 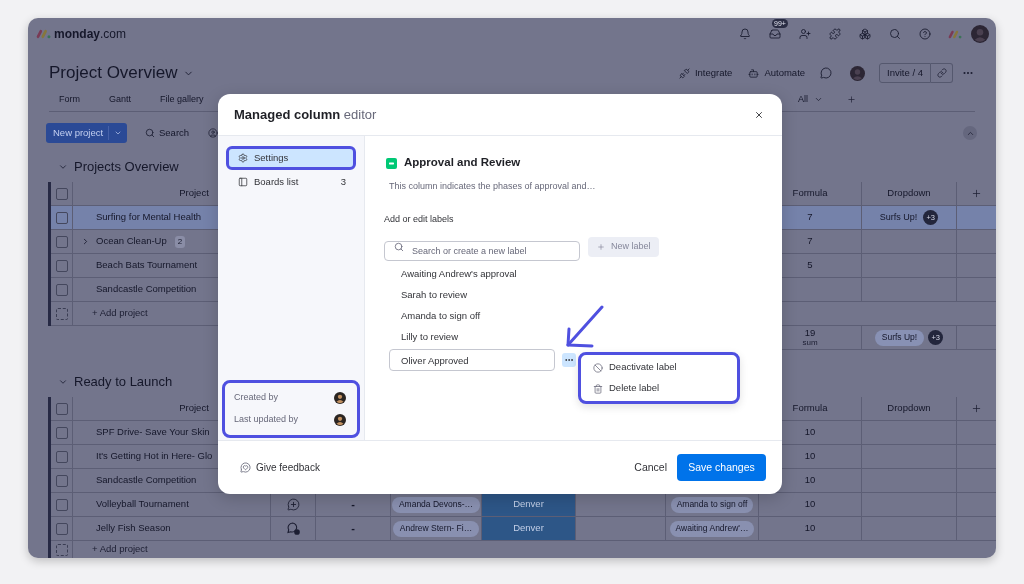 I want to click on add-comment-icon, so click(x=293, y=504).